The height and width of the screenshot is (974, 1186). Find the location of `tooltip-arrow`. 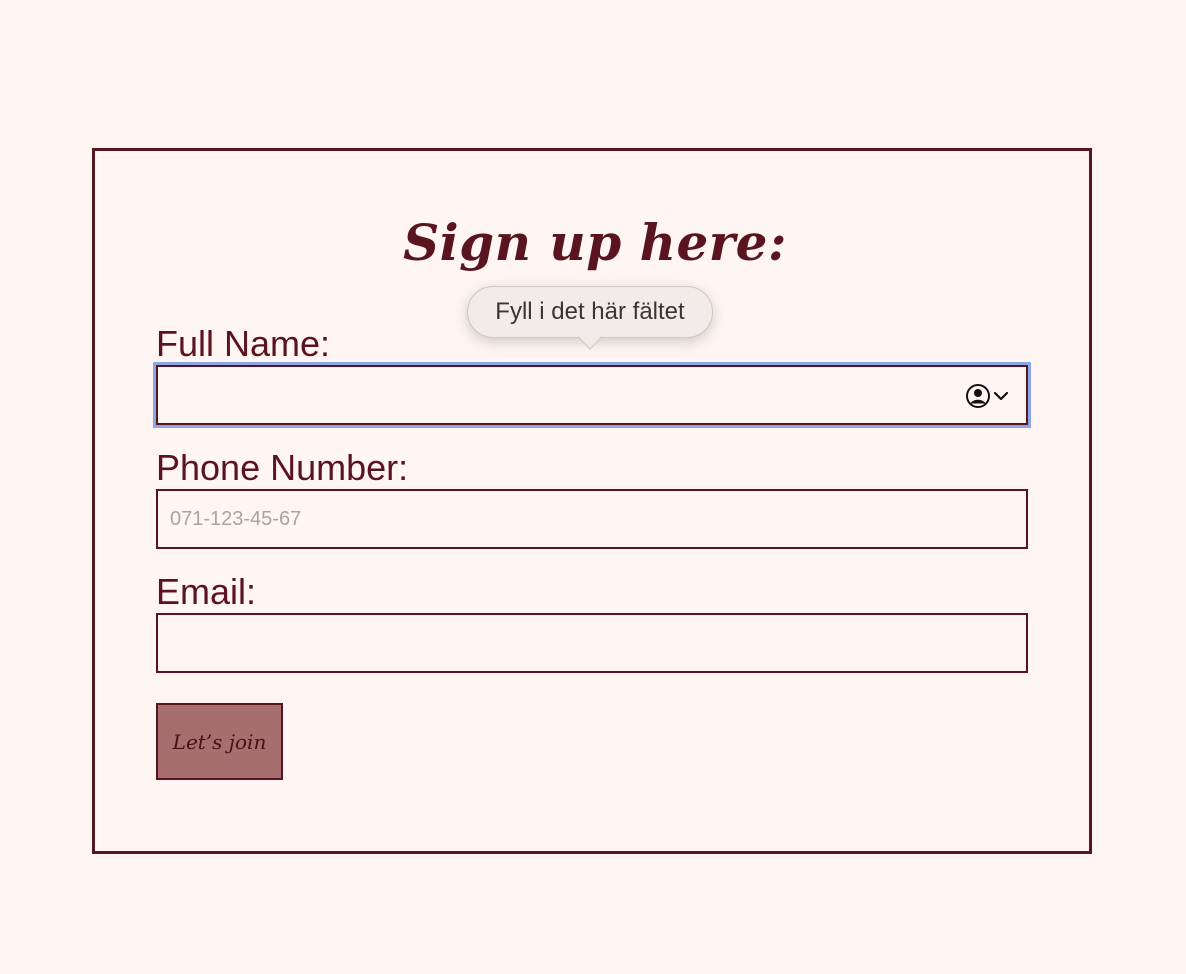

tooltip-arrow is located at coordinates (590, 343).